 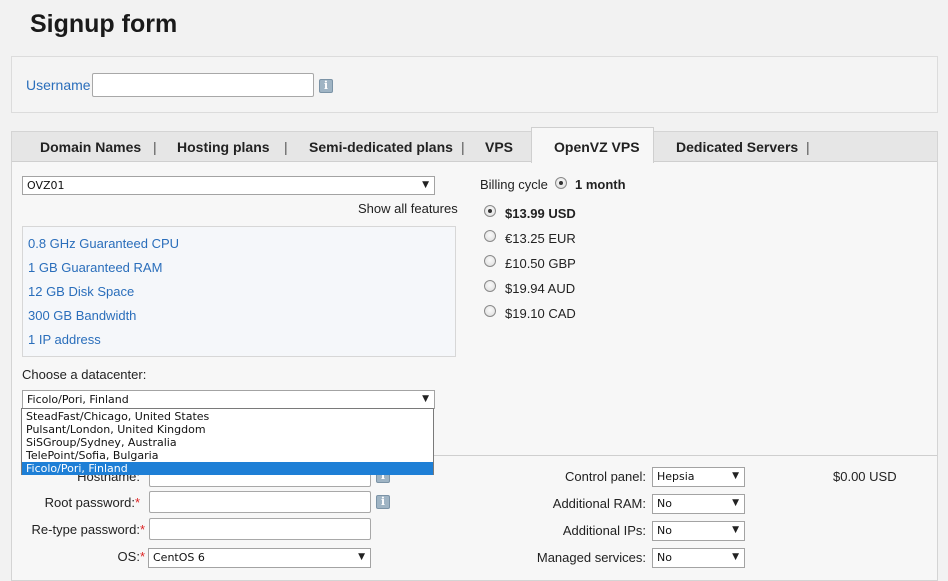 I want to click on tab-openvz-vps: OpenVZ VPS, so click(x=597, y=147).